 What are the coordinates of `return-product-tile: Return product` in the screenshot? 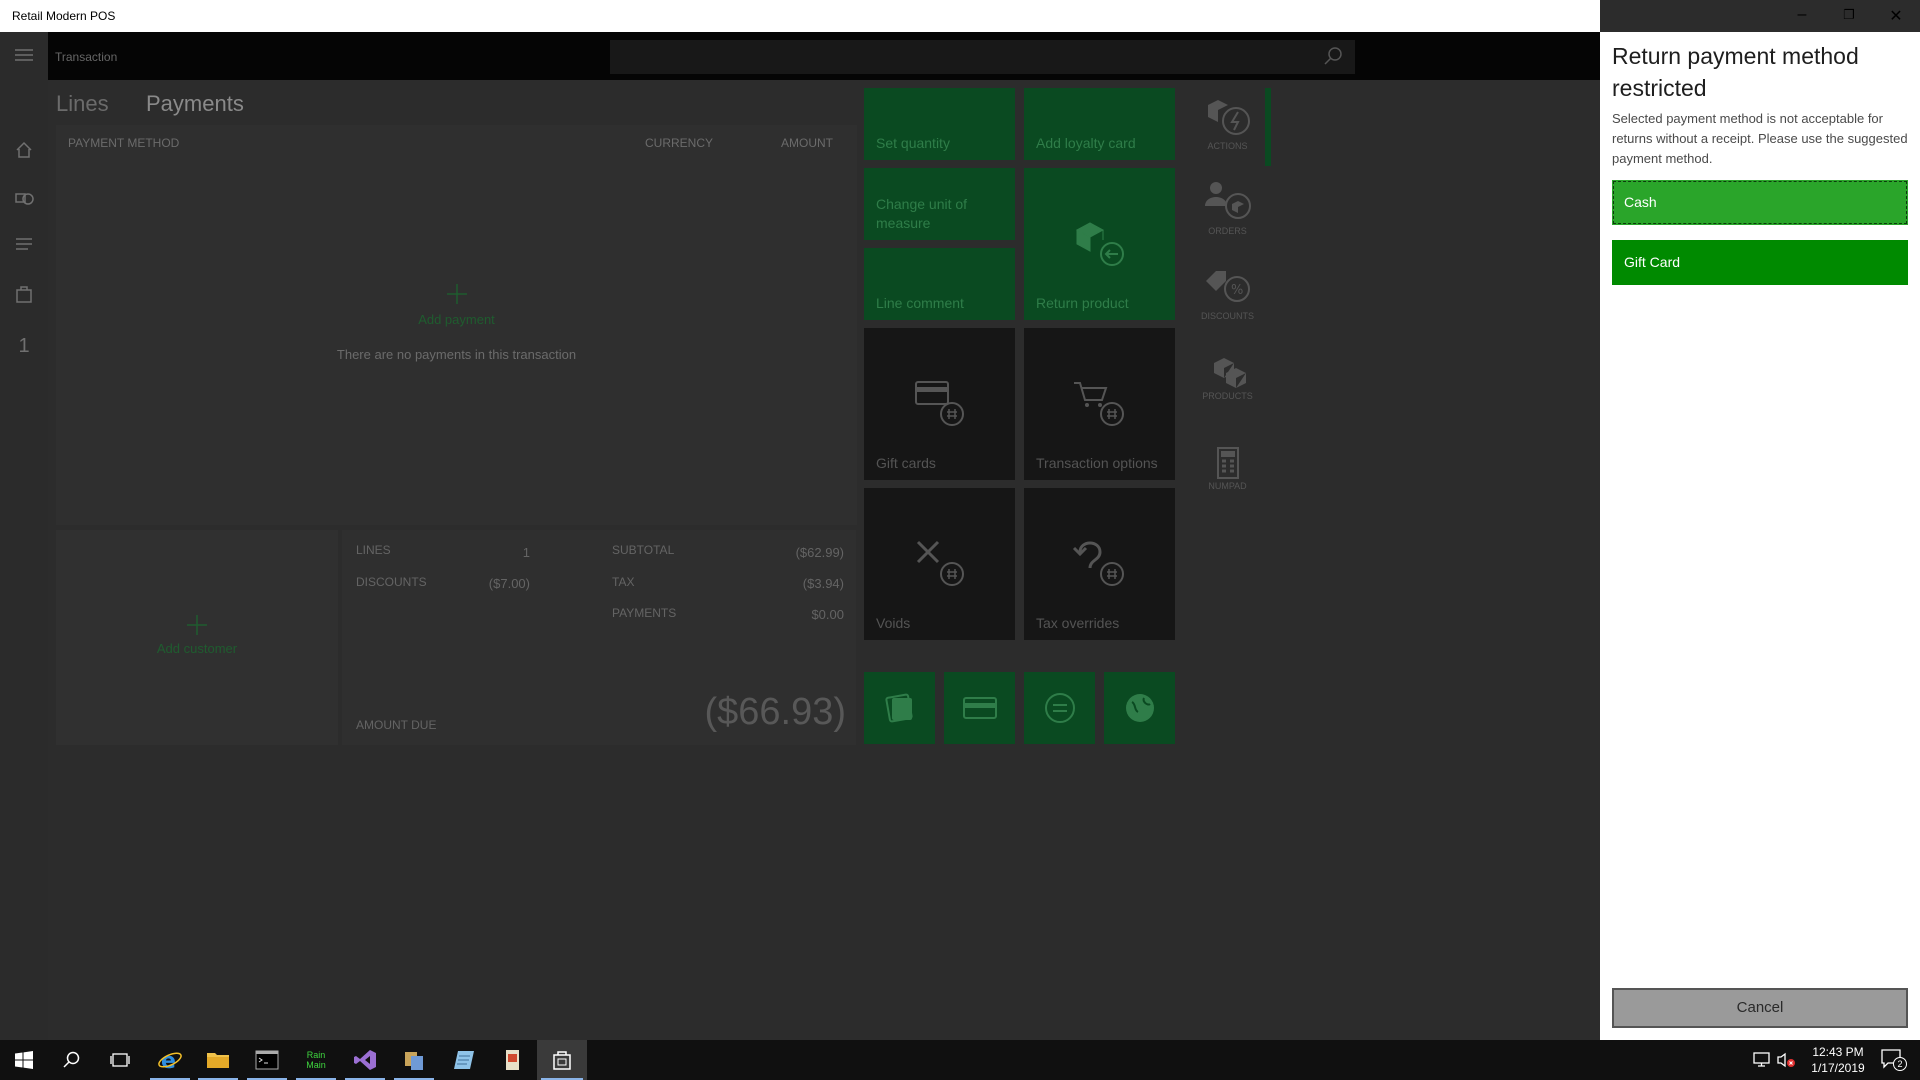 It's located at (1099, 244).